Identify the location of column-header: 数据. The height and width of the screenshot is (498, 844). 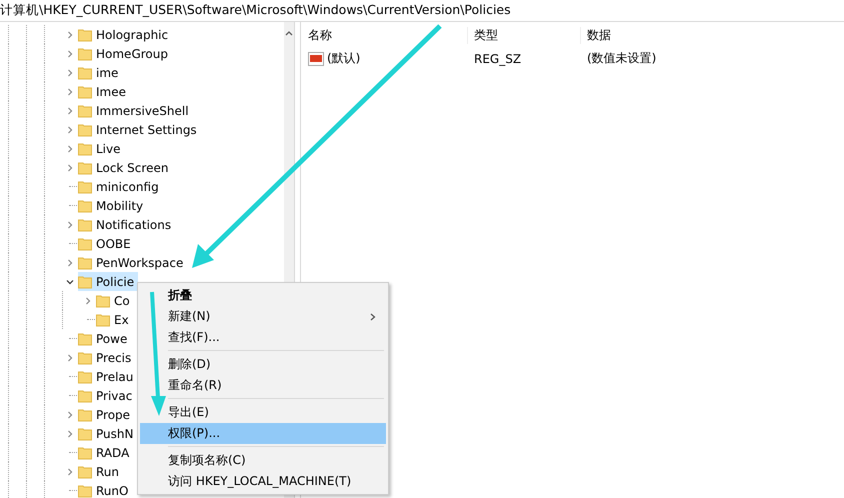
(595, 35).